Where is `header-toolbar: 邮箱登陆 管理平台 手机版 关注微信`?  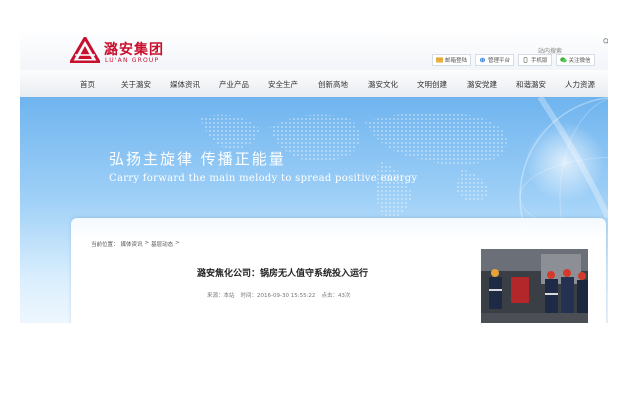 header-toolbar: 邮箱登陆 管理平台 手机版 关注微信 is located at coordinates (513, 60).